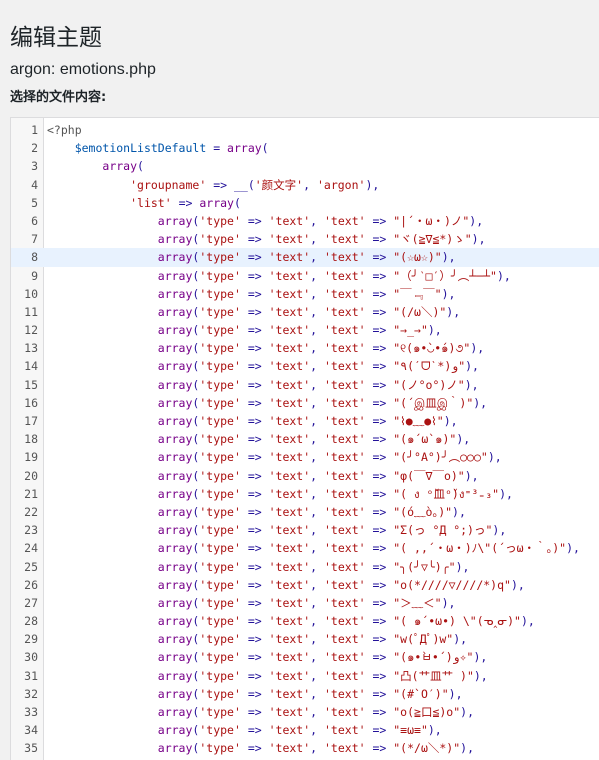  Describe the element at coordinates (429, 384) in the screenshot. I see `code-token: "(ノ°ο°)ノ"` at that location.